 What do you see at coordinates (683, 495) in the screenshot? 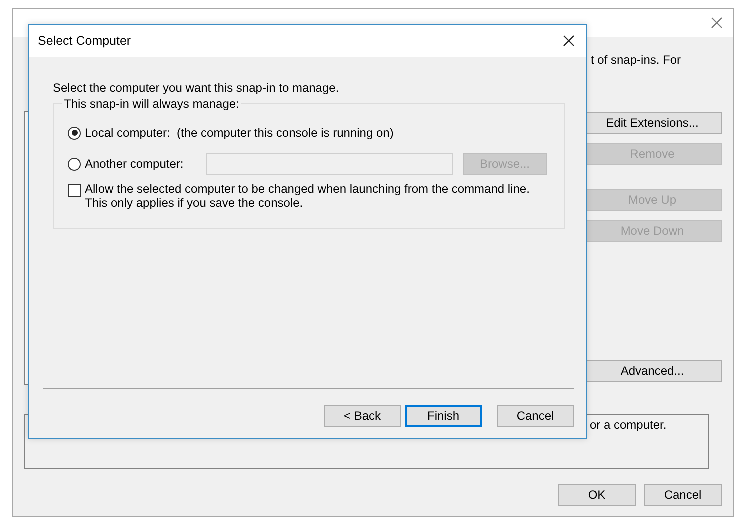
I see `footer-button: Cancel` at bounding box center [683, 495].